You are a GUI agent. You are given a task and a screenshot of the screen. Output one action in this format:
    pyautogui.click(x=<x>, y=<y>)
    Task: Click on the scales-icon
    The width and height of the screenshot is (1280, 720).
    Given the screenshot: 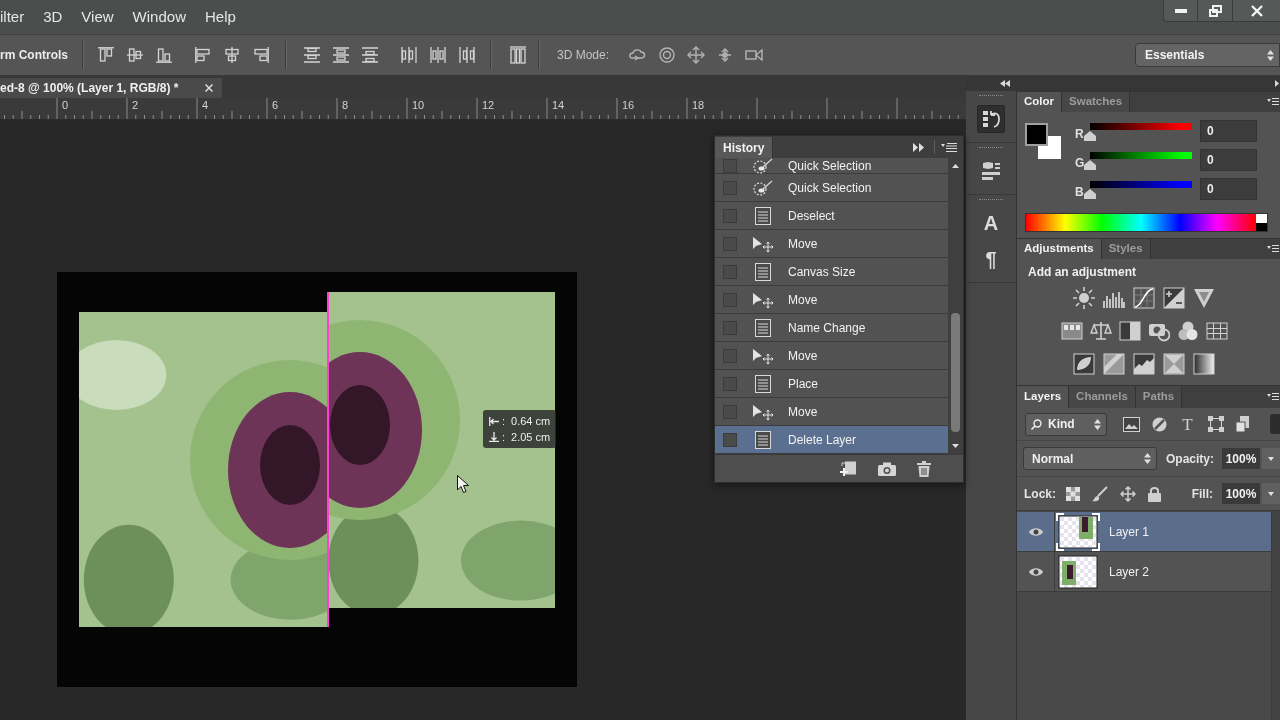 What is the action you would take?
    pyautogui.click(x=1100, y=331)
    